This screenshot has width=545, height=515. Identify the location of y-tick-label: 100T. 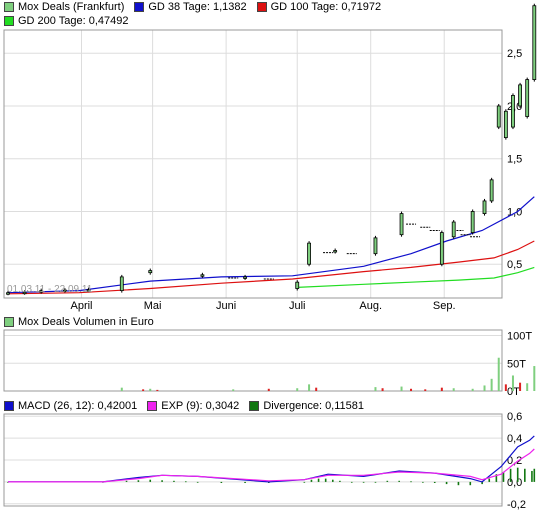
(519, 337).